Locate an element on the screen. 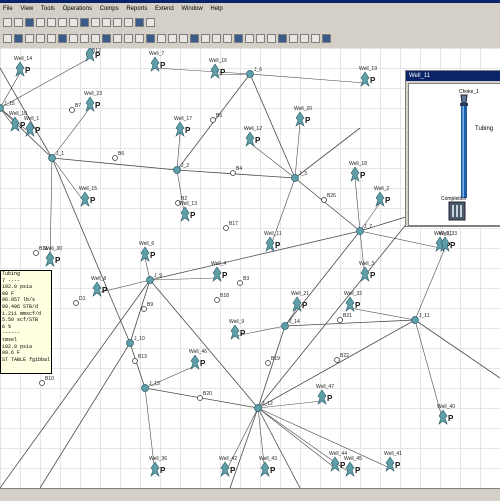 The image size is (500, 501). well-icon: P Well_11 is located at coordinates (273, 241).